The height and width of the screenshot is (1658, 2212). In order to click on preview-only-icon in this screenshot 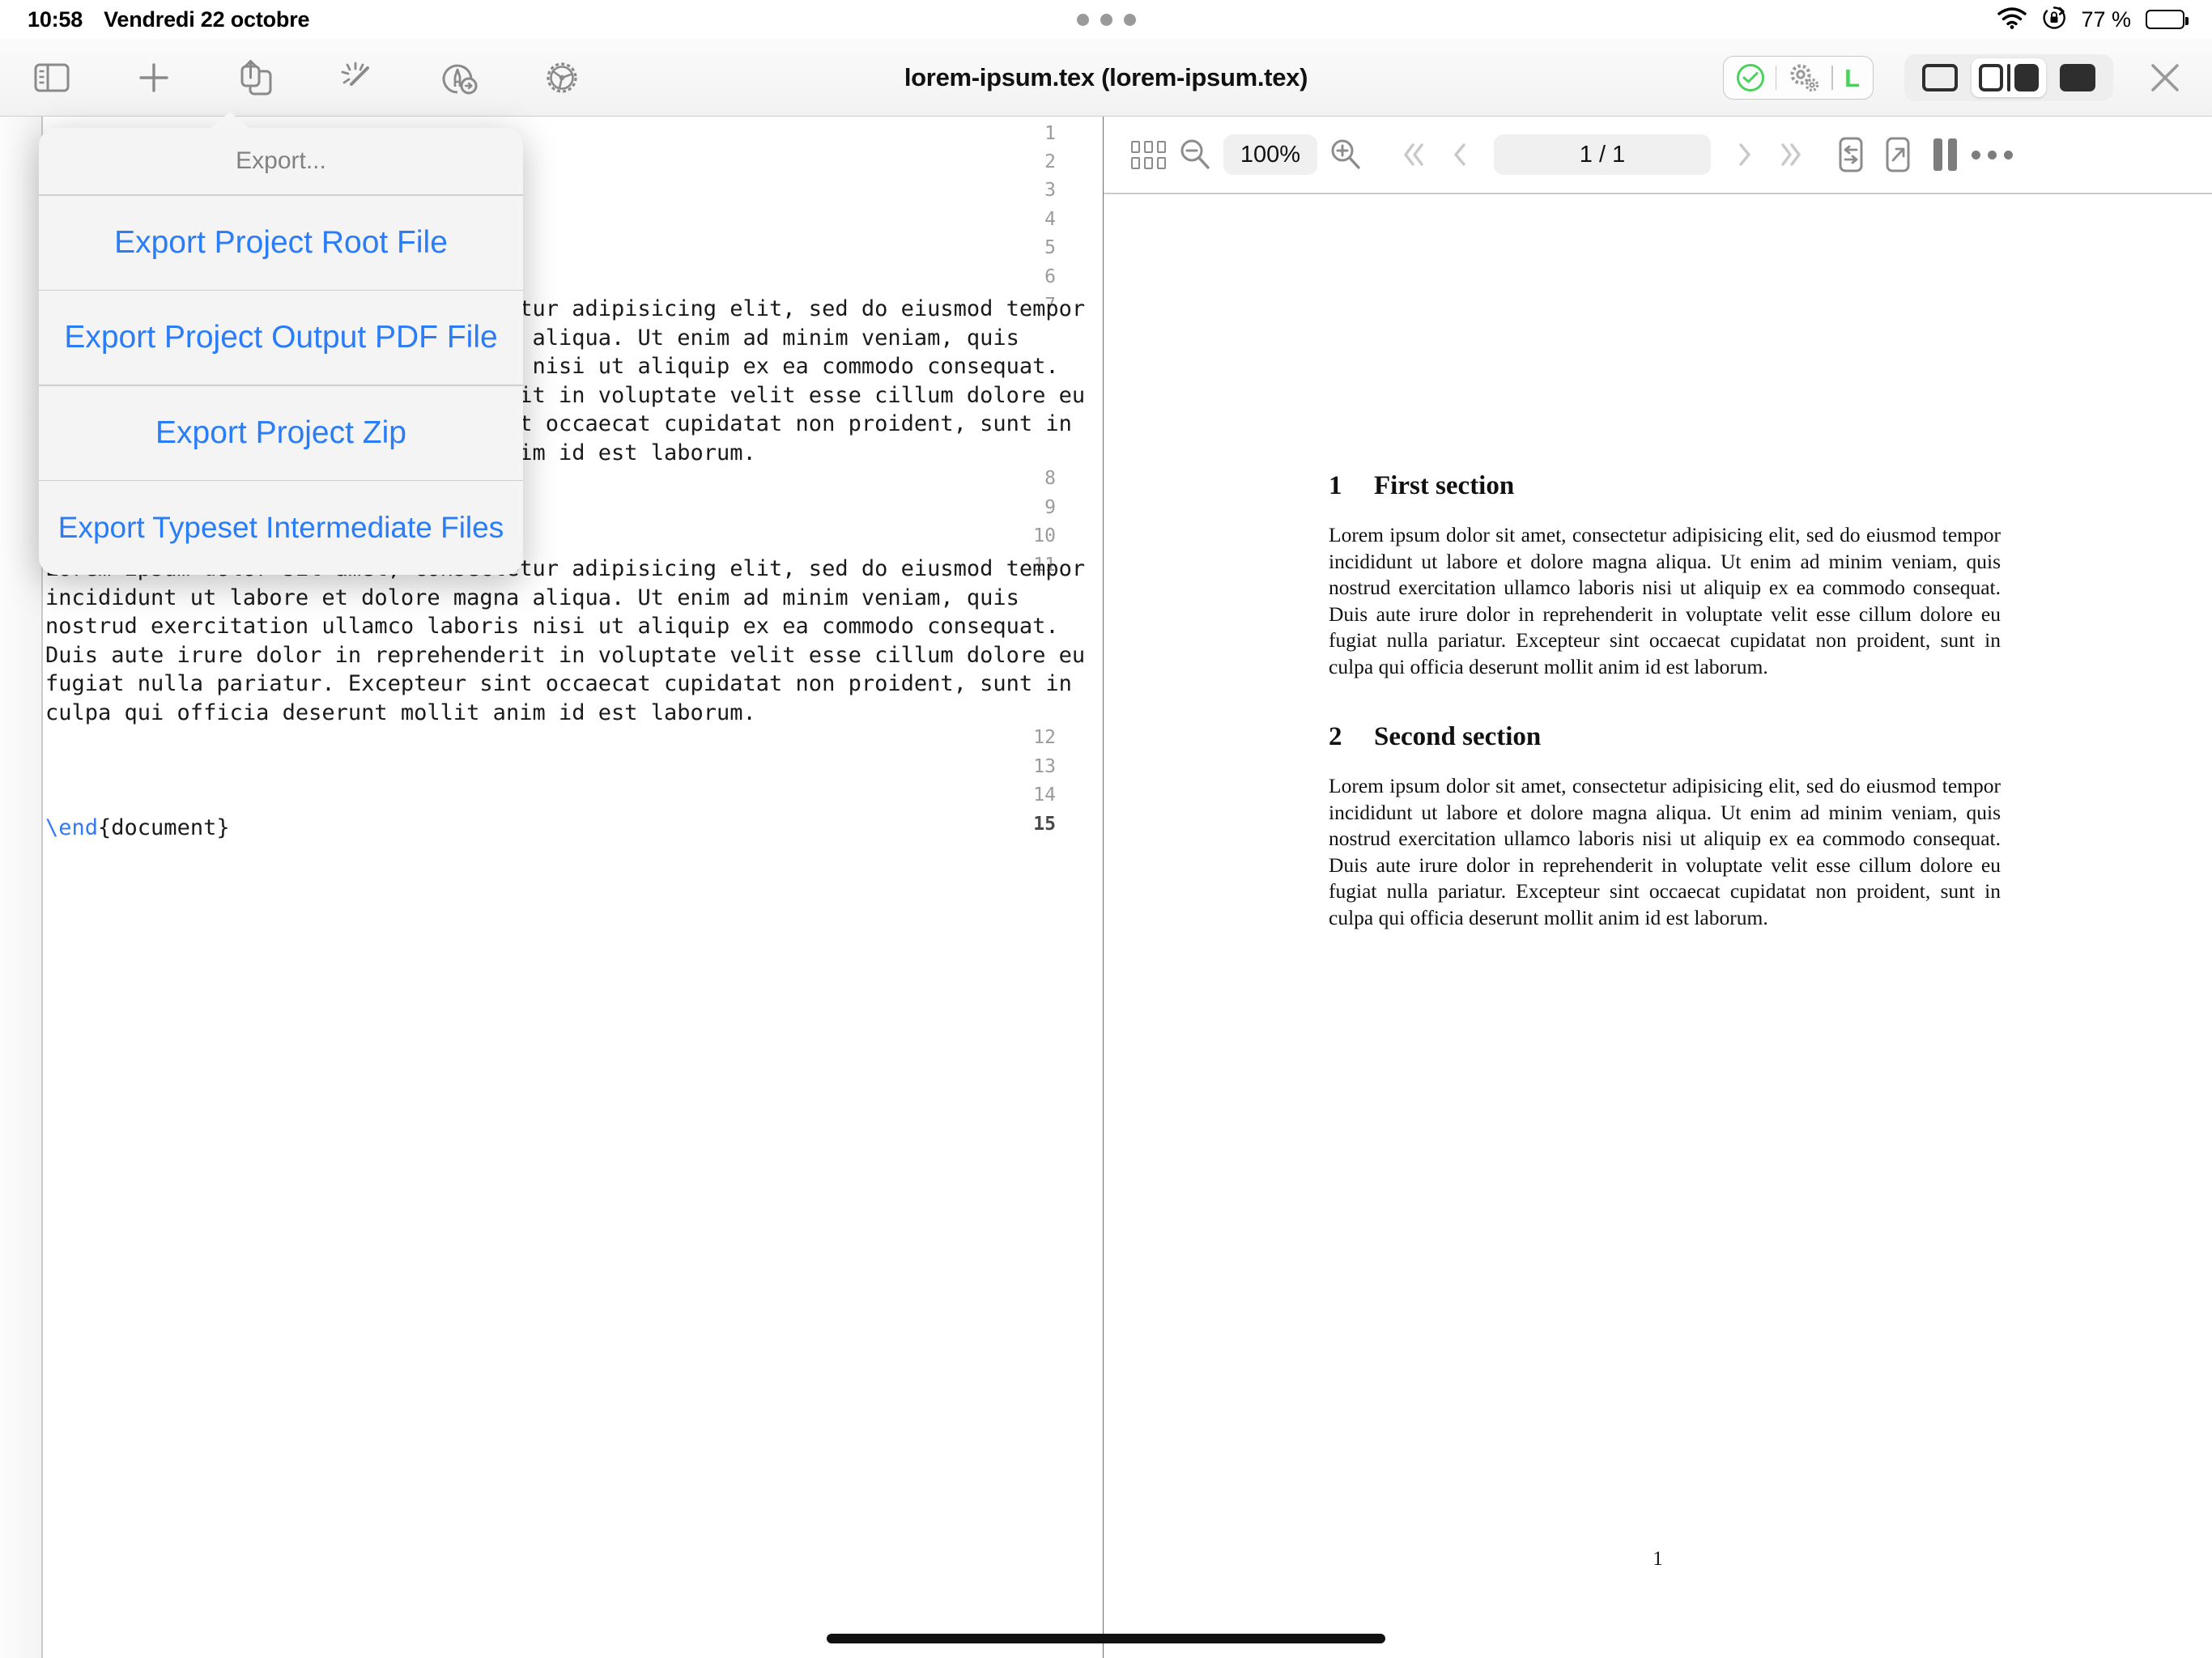, I will do `click(2078, 77)`.